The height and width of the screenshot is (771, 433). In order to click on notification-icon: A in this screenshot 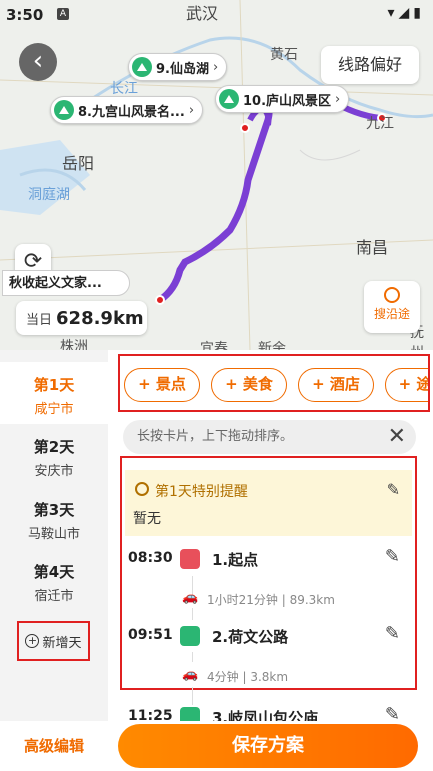, I will do `click(63, 14)`.